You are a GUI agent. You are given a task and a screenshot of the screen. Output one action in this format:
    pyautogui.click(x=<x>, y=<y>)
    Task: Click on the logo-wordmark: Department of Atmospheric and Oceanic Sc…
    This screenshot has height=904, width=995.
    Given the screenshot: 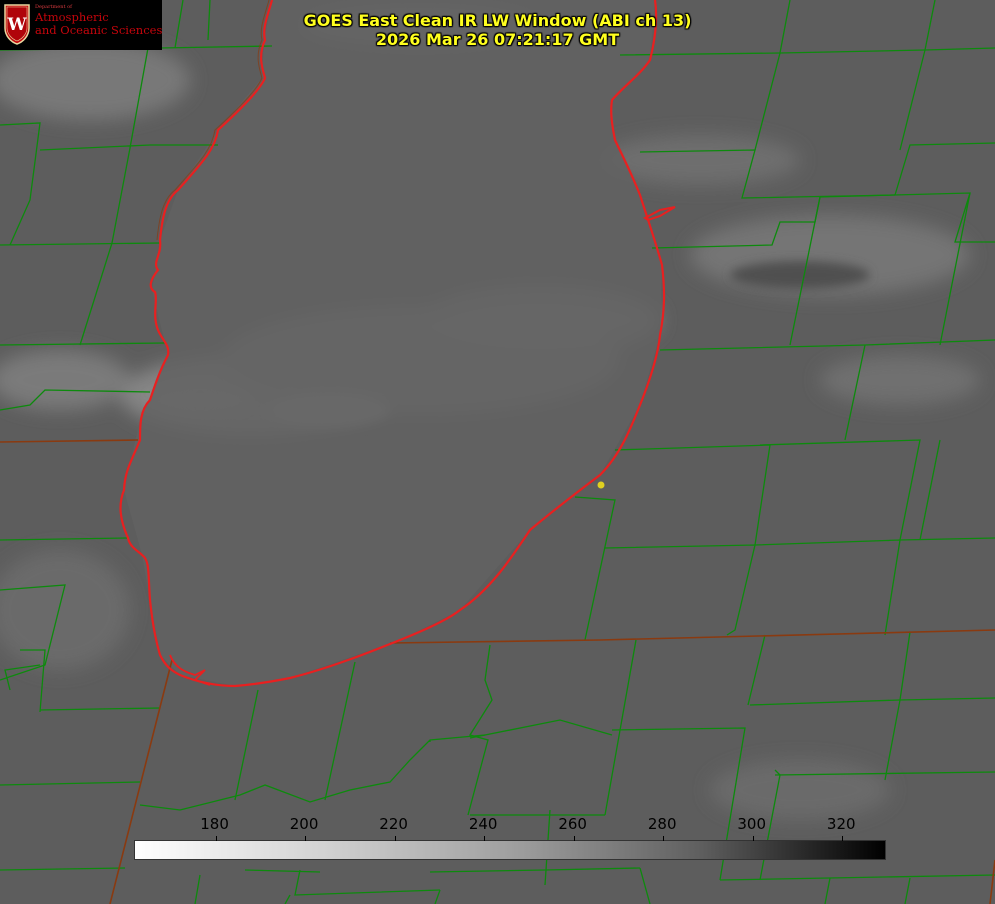 What is the action you would take?
    pyautogui.click(x=99, y=21)
    